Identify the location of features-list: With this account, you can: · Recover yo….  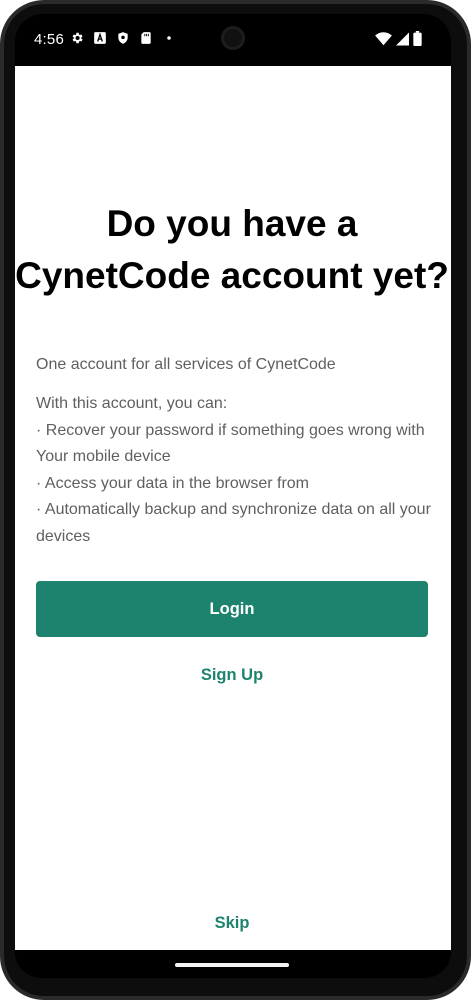
(236, 471).